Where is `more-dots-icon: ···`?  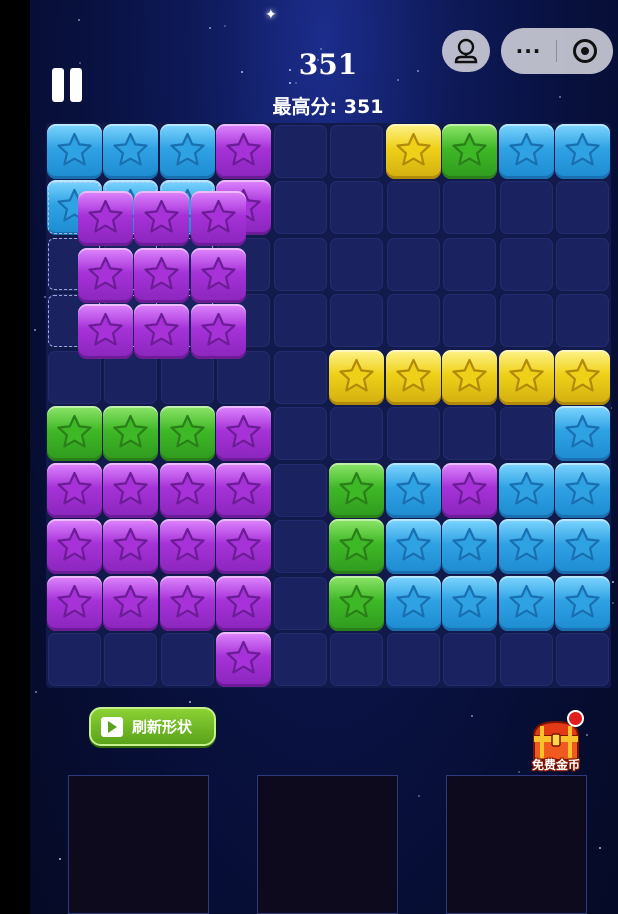
more-dots-icon: ··· is located at coordinates (528, 51).